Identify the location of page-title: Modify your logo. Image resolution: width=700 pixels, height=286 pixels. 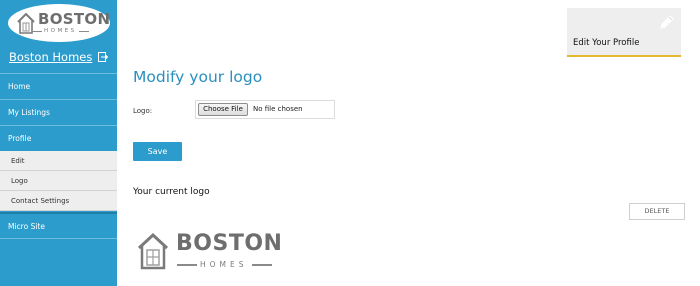
(198, 77).